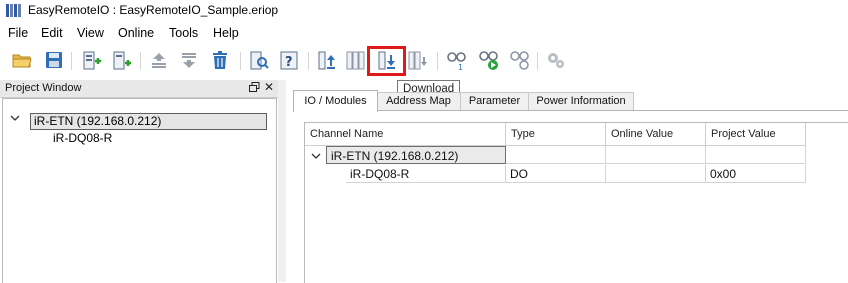  Describe the element at coordinates (226, 33) in the screenshot. I see `menu-help: Help` at that location.